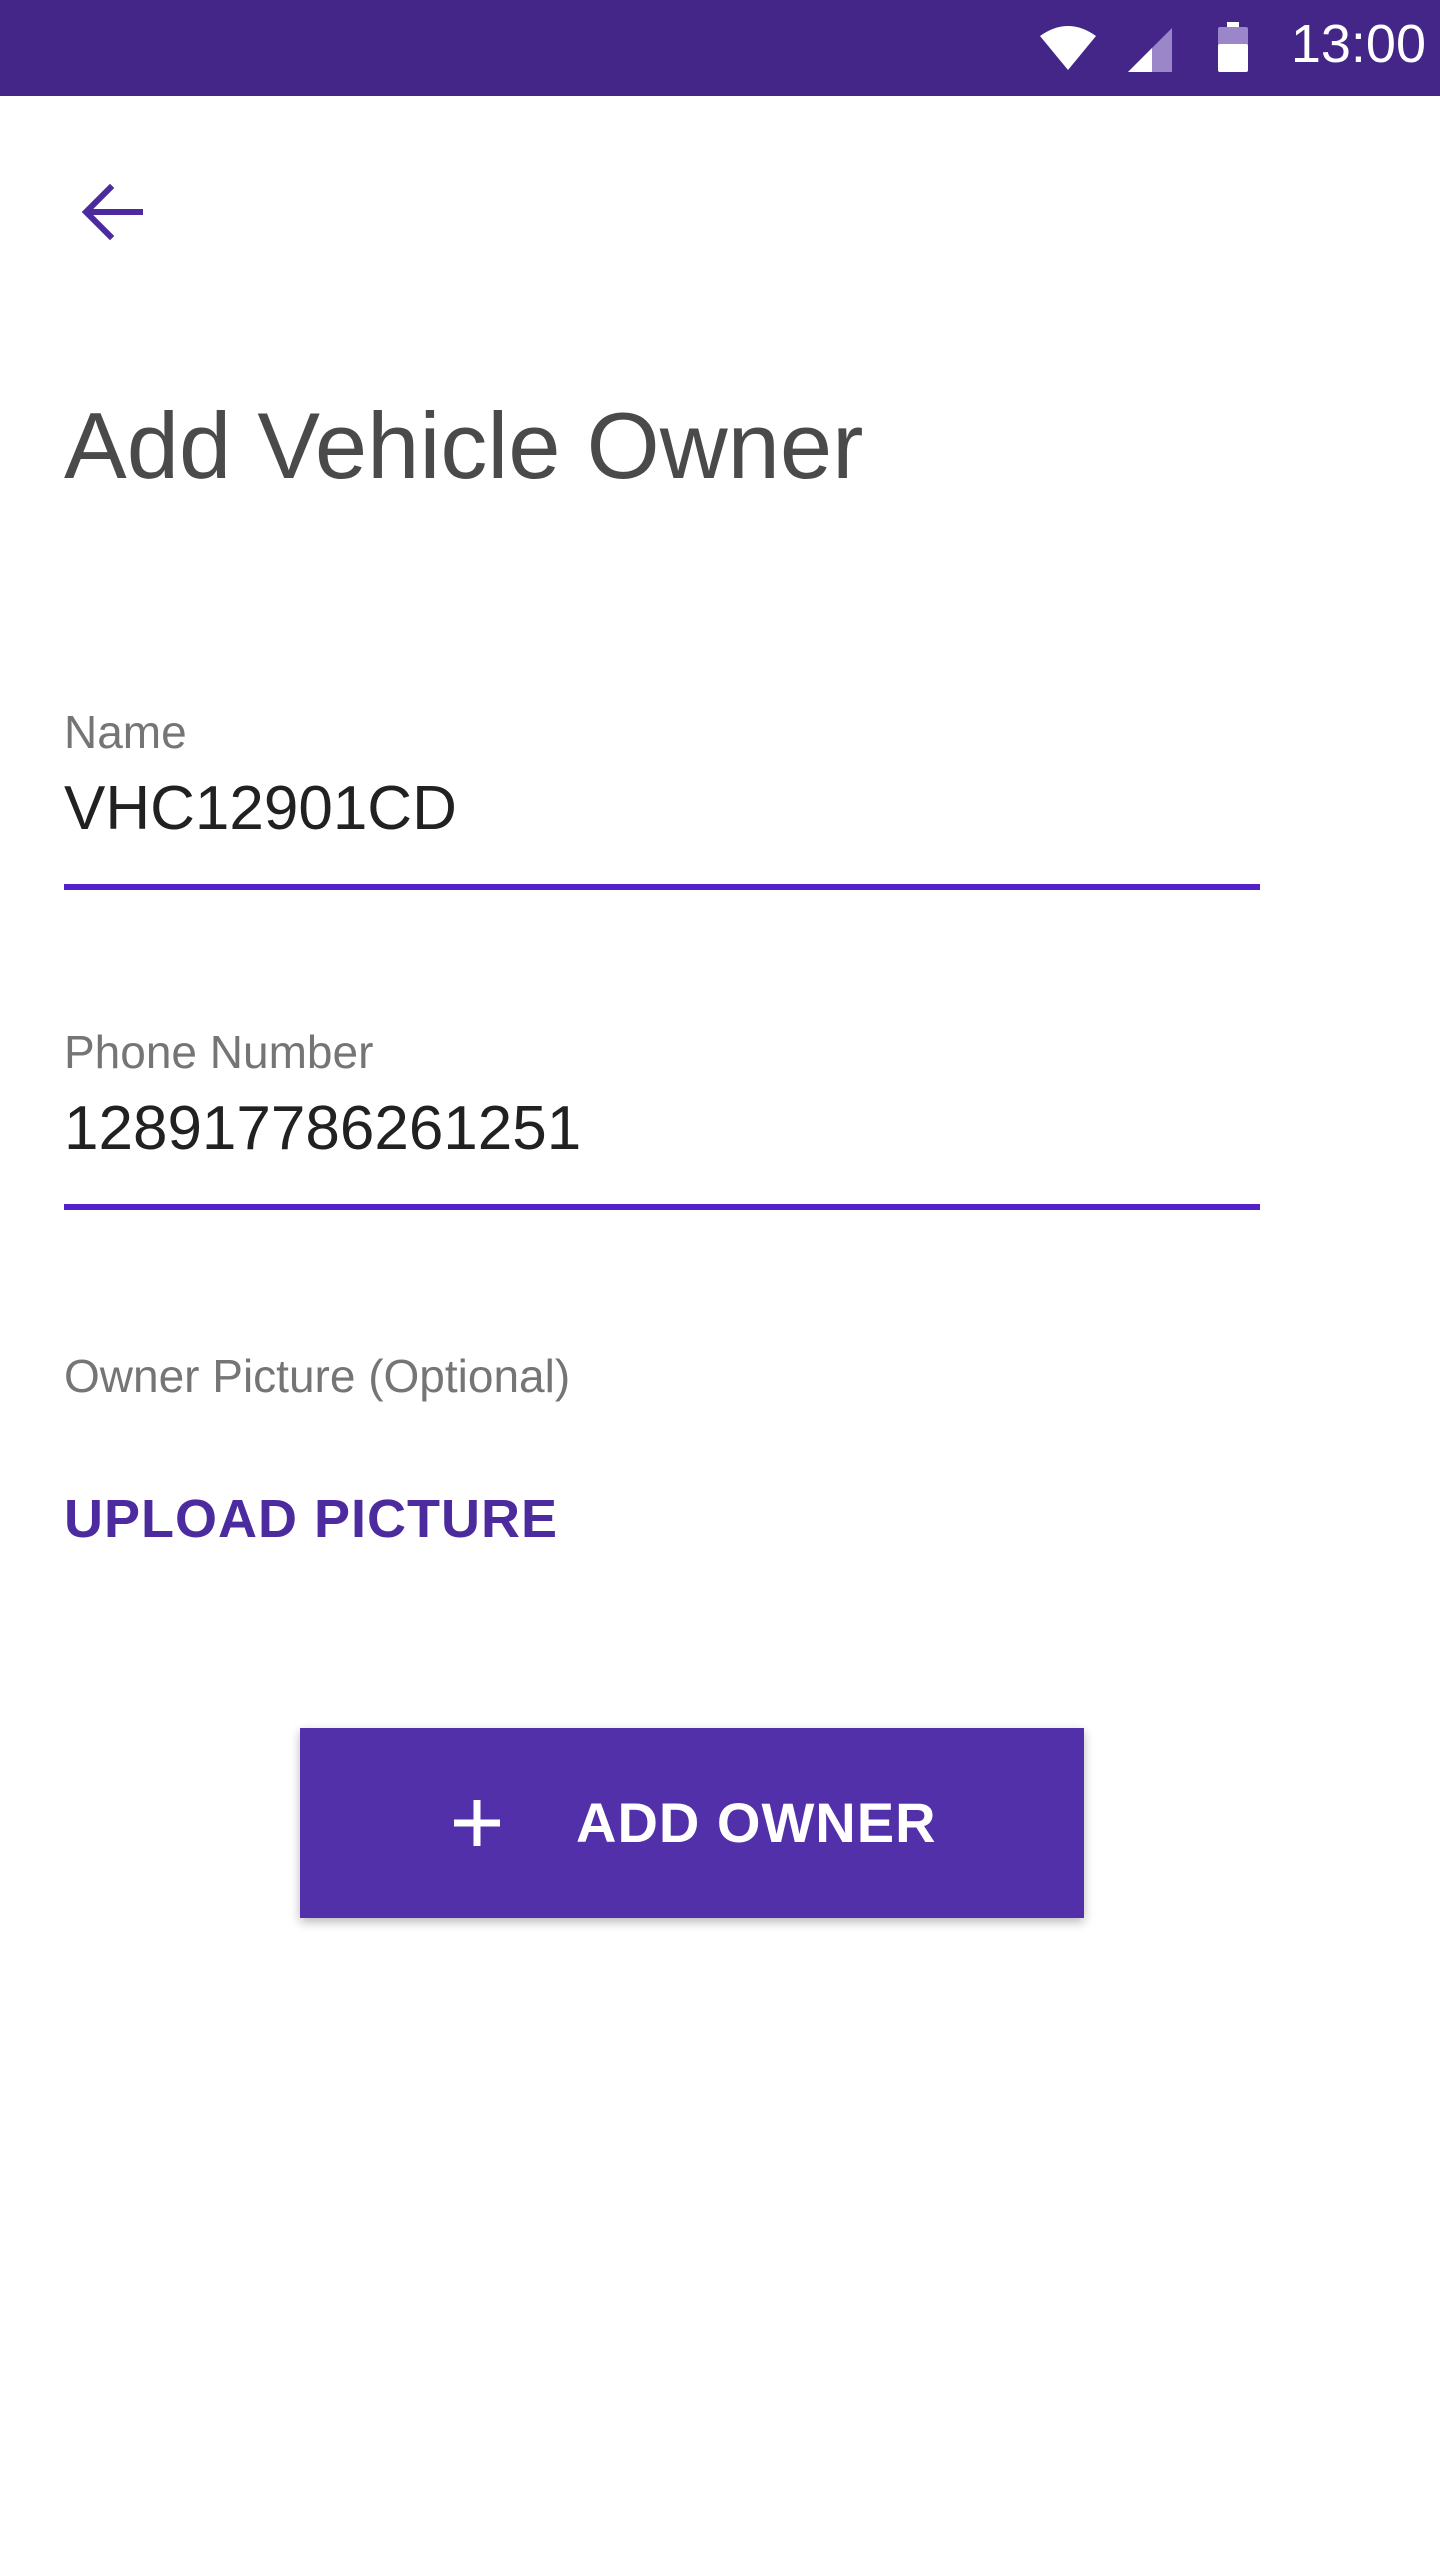 This screenshot has height=2560, width=1440. Describe the element at coordinates (464, 445) in the screenshot. I see `page-title: Add Vehicle Owner` at that location.